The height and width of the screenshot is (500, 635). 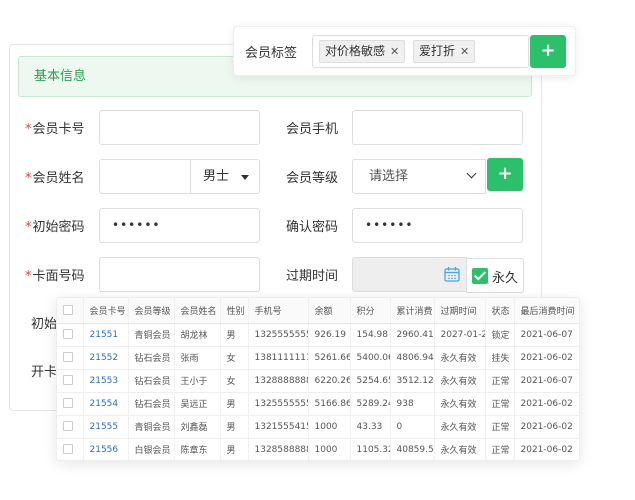 What do you see at coordinates (548, 51) in the screenshot?
I see `add-tag-button: +` at bounding box center [548, 51].